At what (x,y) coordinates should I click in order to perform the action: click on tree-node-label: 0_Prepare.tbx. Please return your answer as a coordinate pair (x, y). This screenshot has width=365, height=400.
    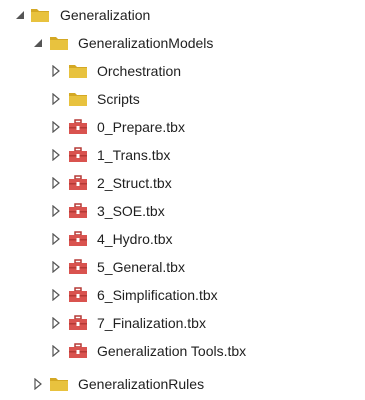
    Looking at the image, I should click on (141, 127).